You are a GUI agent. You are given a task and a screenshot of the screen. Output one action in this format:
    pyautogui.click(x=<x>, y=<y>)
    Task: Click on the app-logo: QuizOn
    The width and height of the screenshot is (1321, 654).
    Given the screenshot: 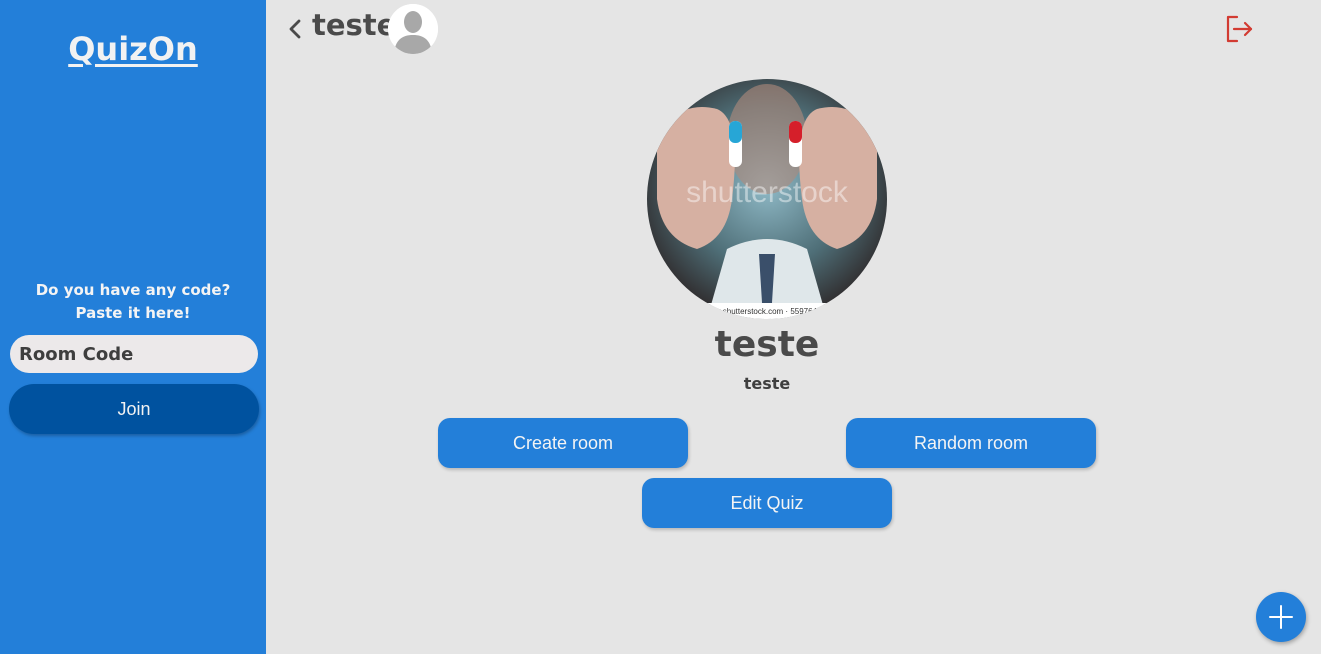 What is the action you would take?
    pyautogui.click(x=133, y=49)
    